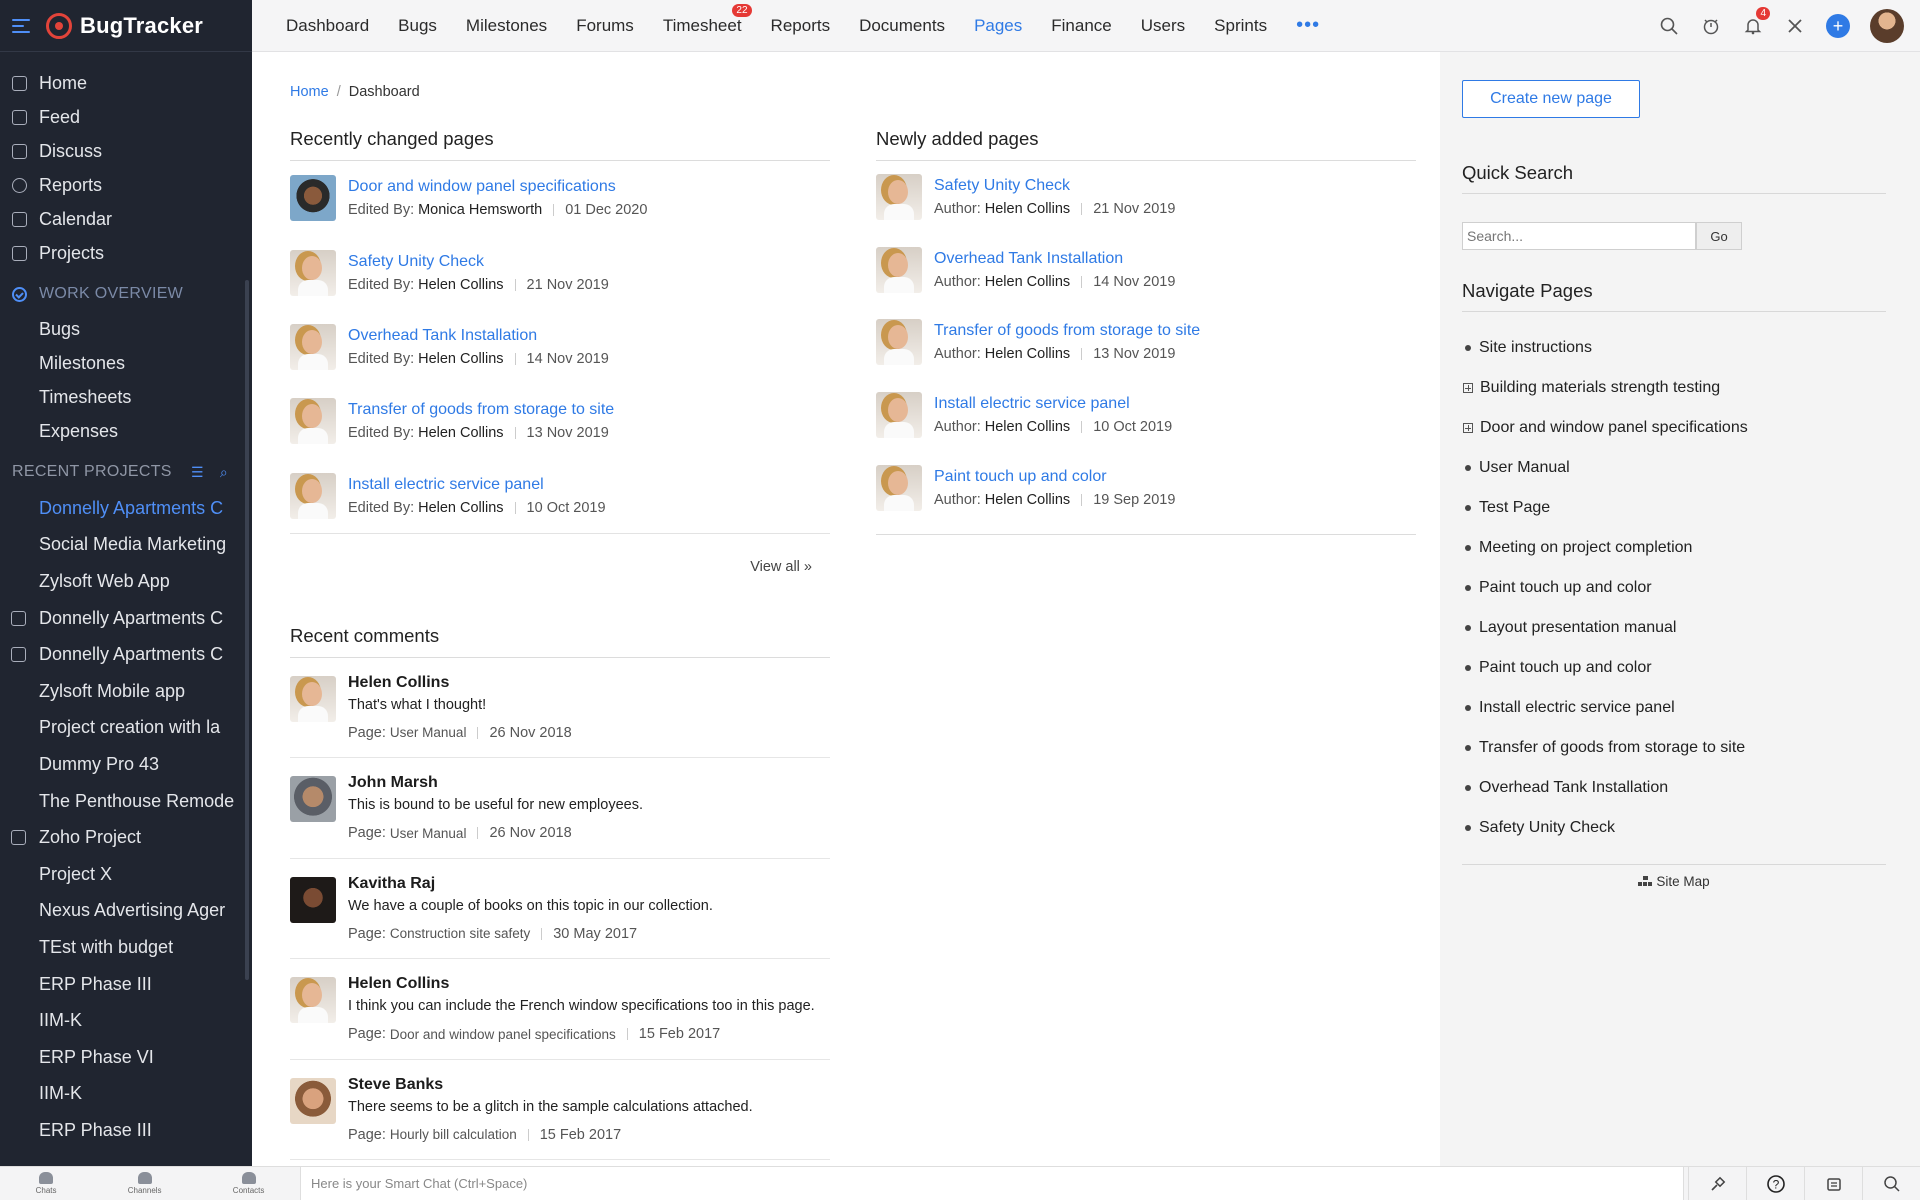 The image size is (1920, 1200). I want to click on navigate-page-item: Transfer of goods from storage to site, so click(1674, 748).